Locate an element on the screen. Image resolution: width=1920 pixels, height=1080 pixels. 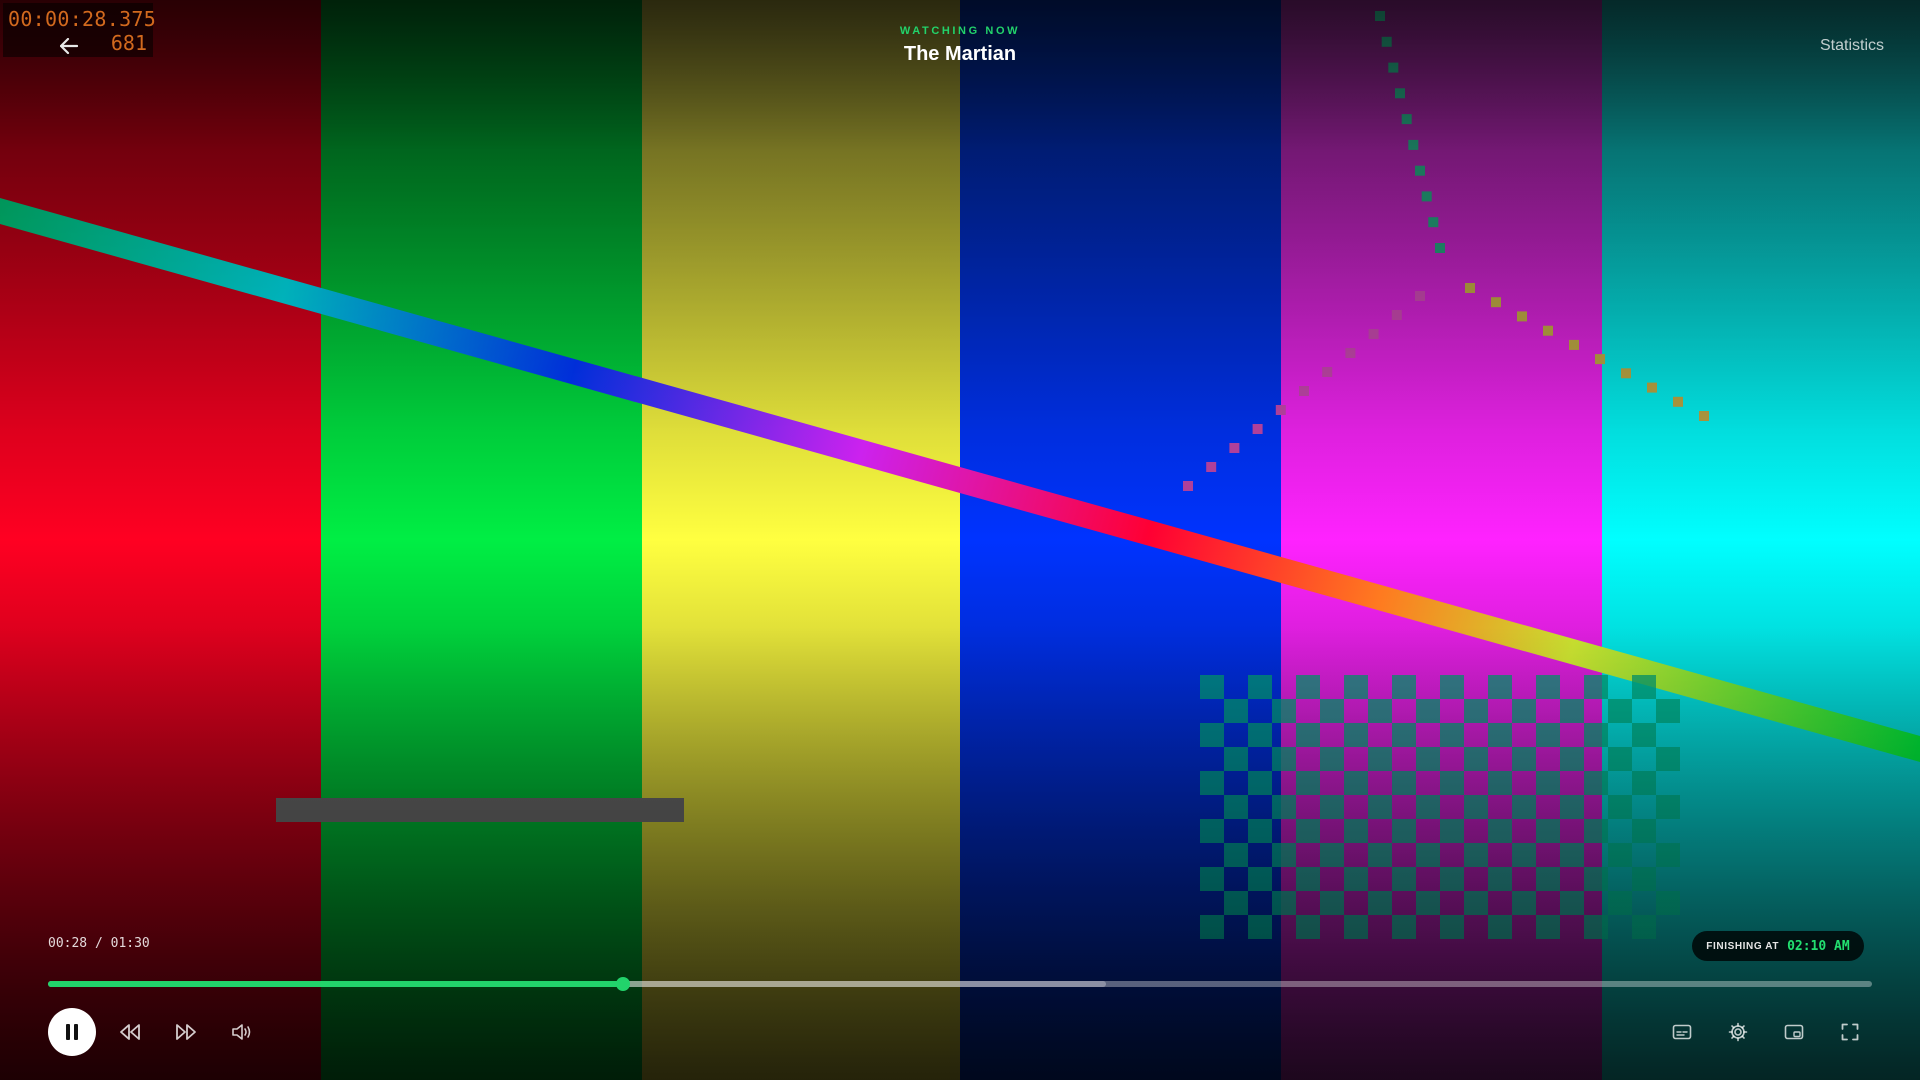
subtitles-button is located at coordinates (1682, 1032).